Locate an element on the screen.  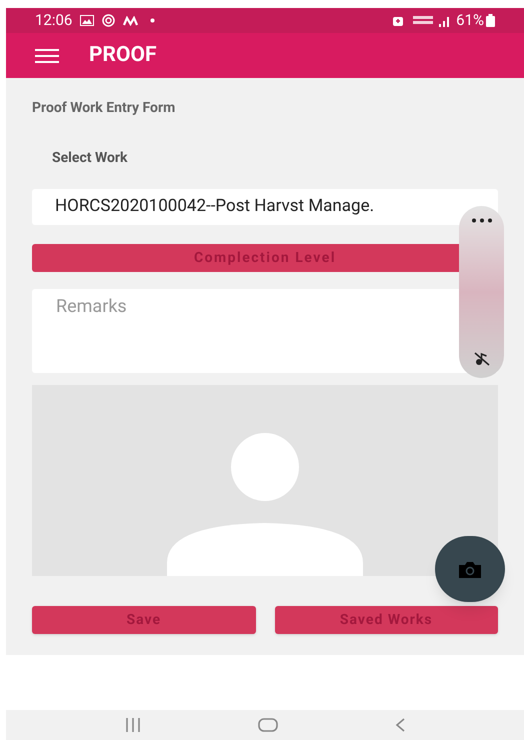
menu-icon is located at coordinates (47, 55).